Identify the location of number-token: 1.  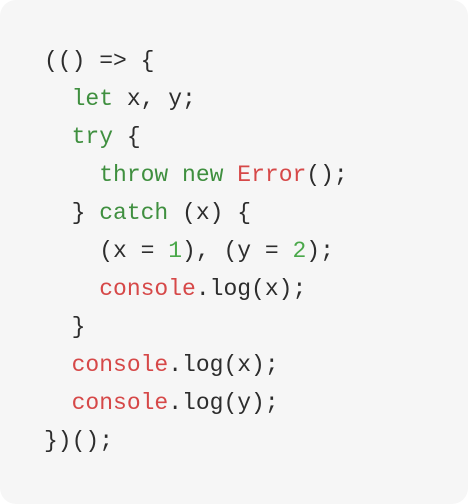
(175, 251).